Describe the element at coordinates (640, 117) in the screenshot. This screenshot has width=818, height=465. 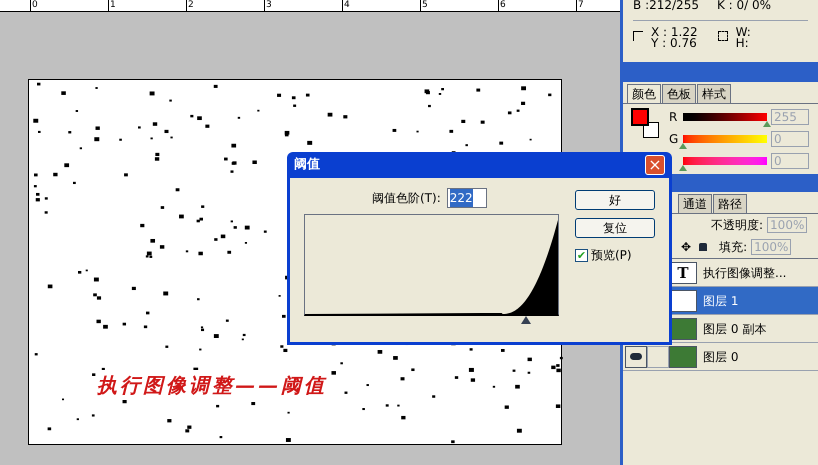
I see `foreground-color-swatch` at that location.